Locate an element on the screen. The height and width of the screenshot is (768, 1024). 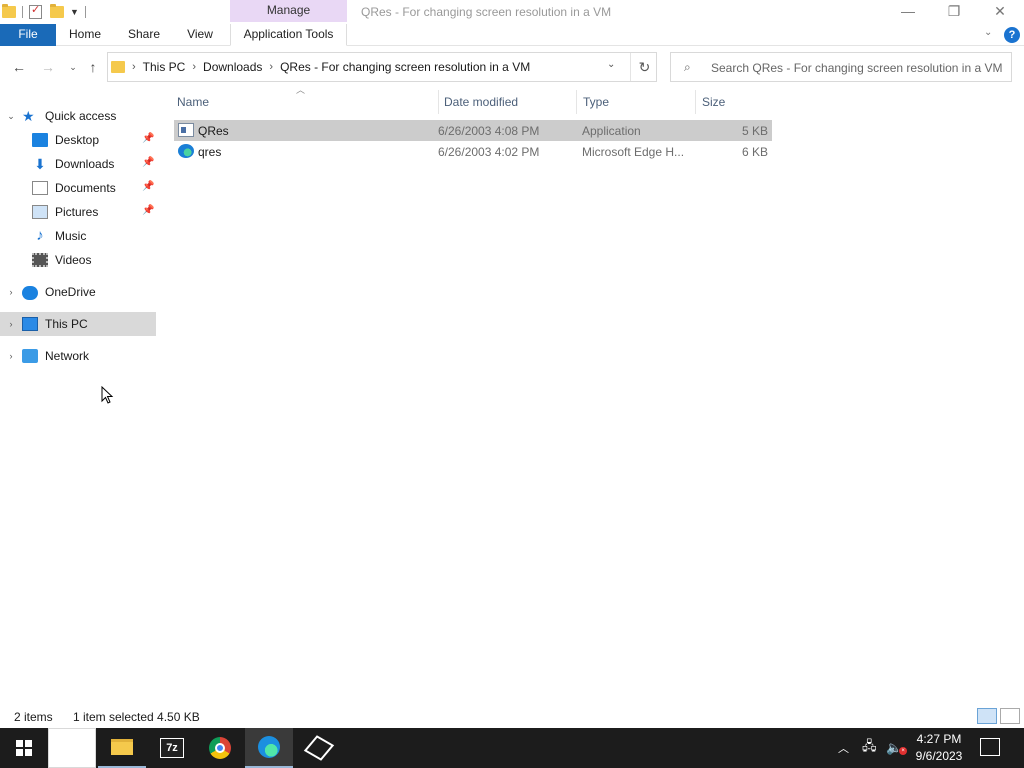
up-arrow-icon: ↑ is located at coordinates (93, 67).